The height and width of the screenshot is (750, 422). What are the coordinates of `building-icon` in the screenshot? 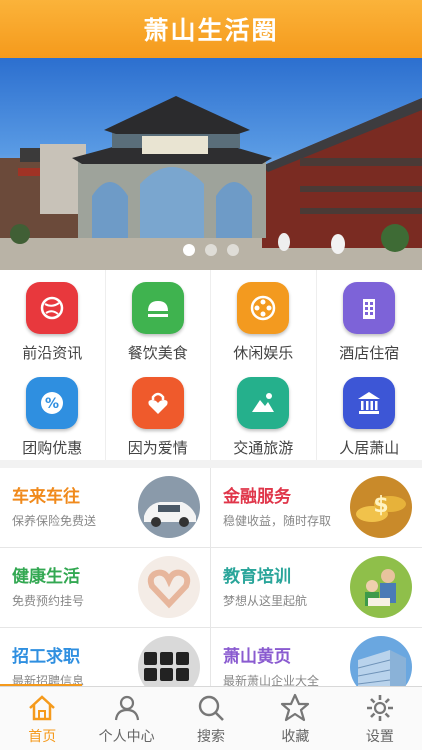 It's located at (369, 308).